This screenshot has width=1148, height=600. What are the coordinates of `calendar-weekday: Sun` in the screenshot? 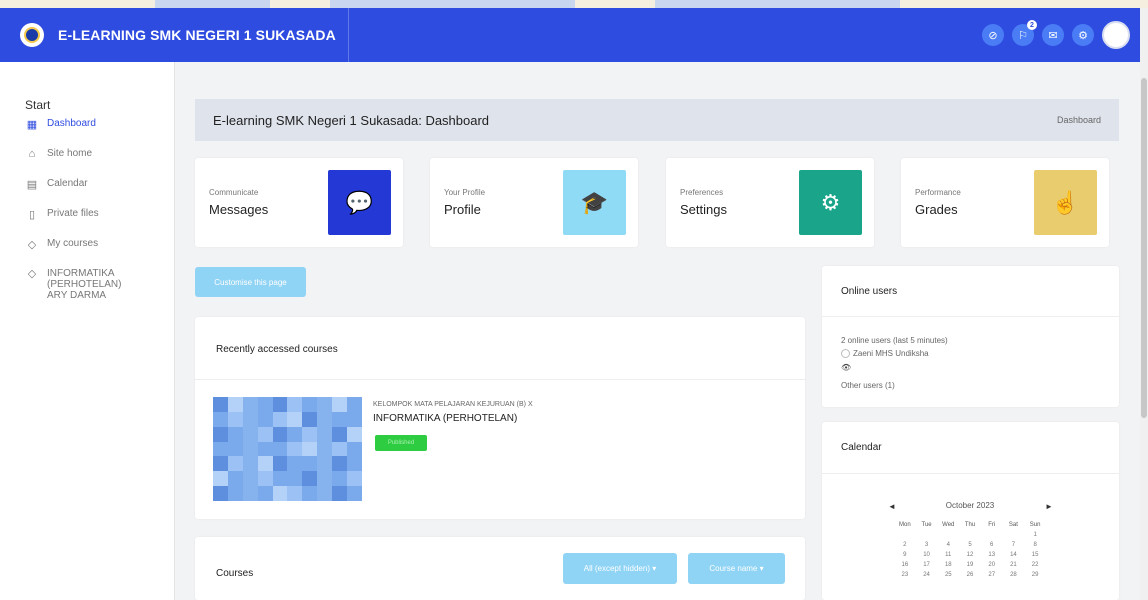 It's located at (1035, 525).